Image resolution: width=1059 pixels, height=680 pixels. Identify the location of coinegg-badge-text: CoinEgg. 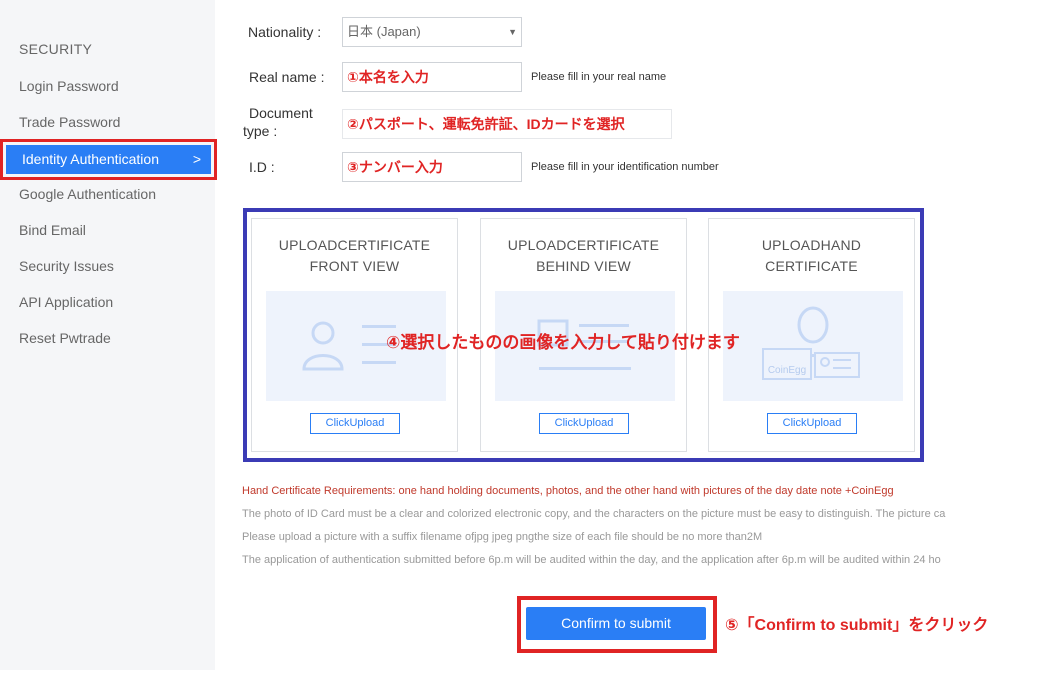
(787, 370).